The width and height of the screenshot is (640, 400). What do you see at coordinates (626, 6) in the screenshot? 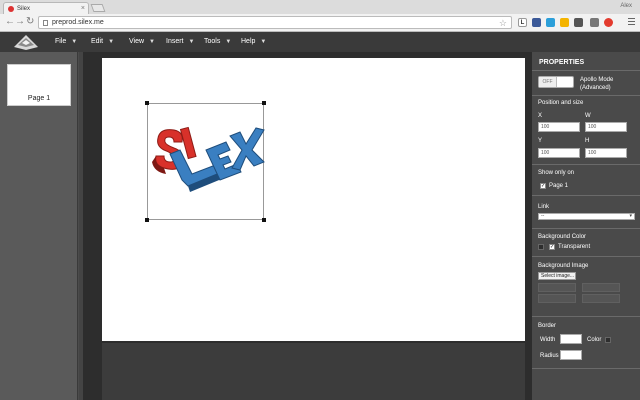
I see `profile-name: Alex` at bounding box center [626, 6].